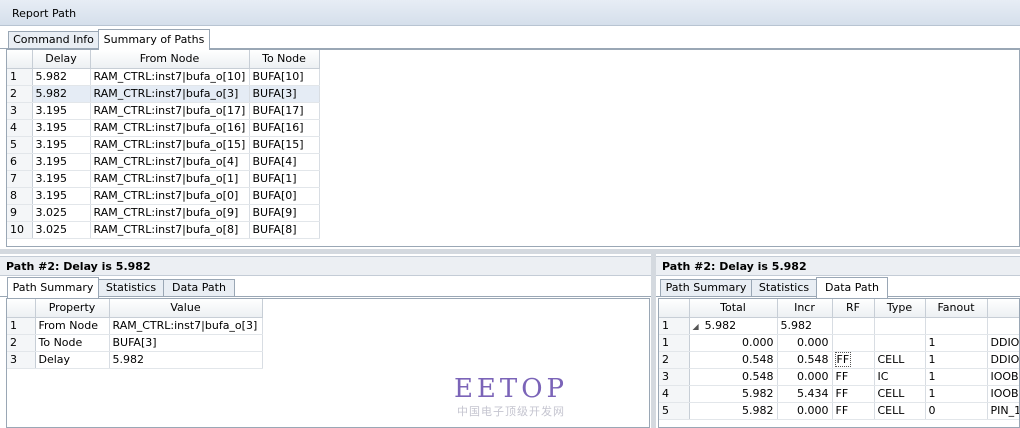 This screenshot has height=428, width=1020. What do you see at coordinates (510, 251) in the screenshot?
I see `horizontal-splitter` at bounding box center [510, 251].